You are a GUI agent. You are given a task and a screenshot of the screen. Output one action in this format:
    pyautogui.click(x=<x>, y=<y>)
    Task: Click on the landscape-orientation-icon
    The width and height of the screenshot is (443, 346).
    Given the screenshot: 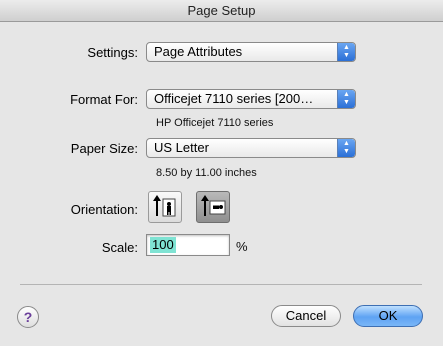 What is the action you would take?
    pyautogui.click(x=213, y=205)
    